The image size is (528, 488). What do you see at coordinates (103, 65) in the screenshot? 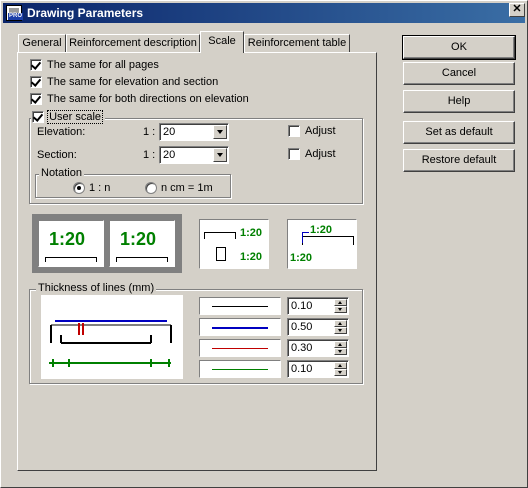
I see `same-all-pages-label: The same for all pages` at bounding box center [103, 65].